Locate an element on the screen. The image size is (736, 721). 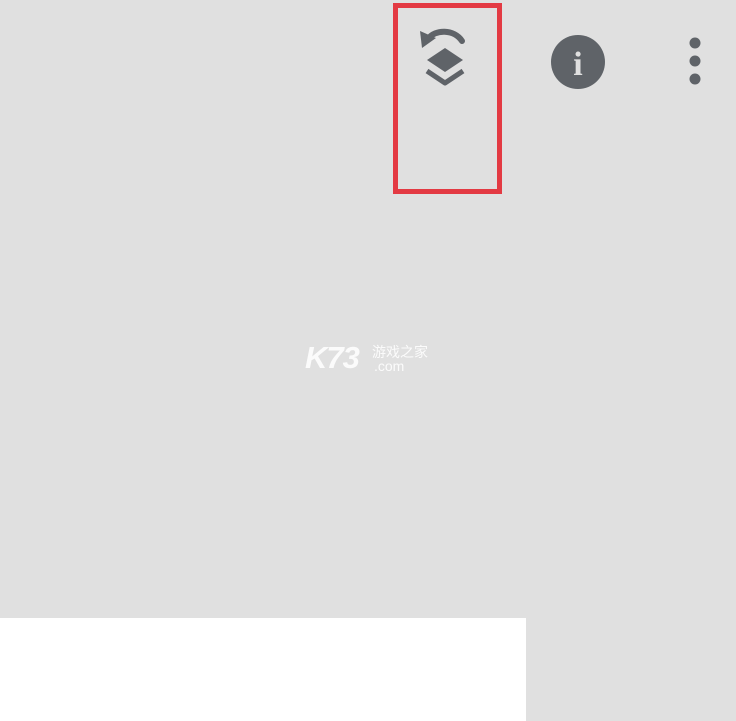
info-icon: i is located at coordinates (578, 62).